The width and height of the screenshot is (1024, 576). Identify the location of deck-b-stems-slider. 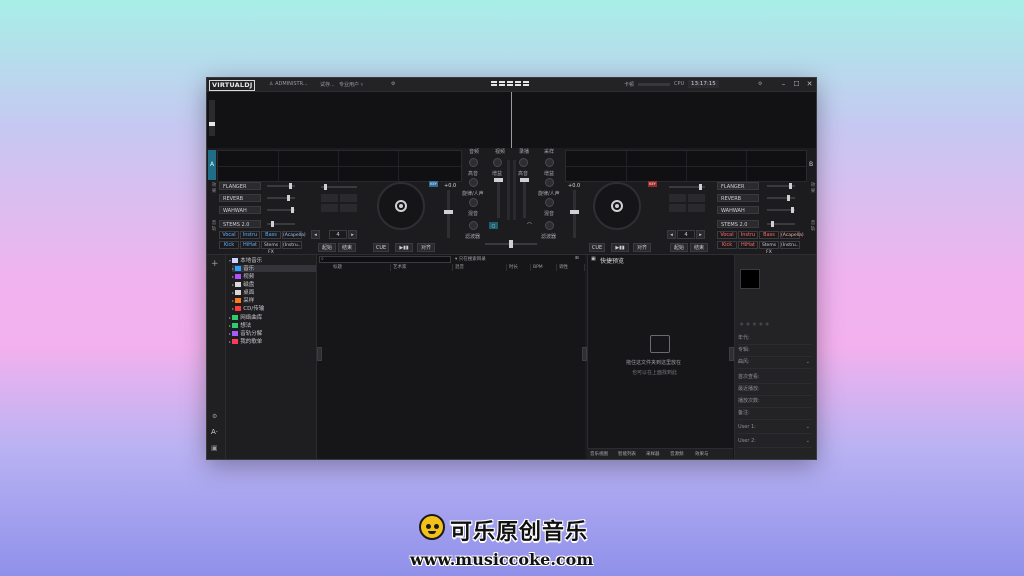
(781, 224).